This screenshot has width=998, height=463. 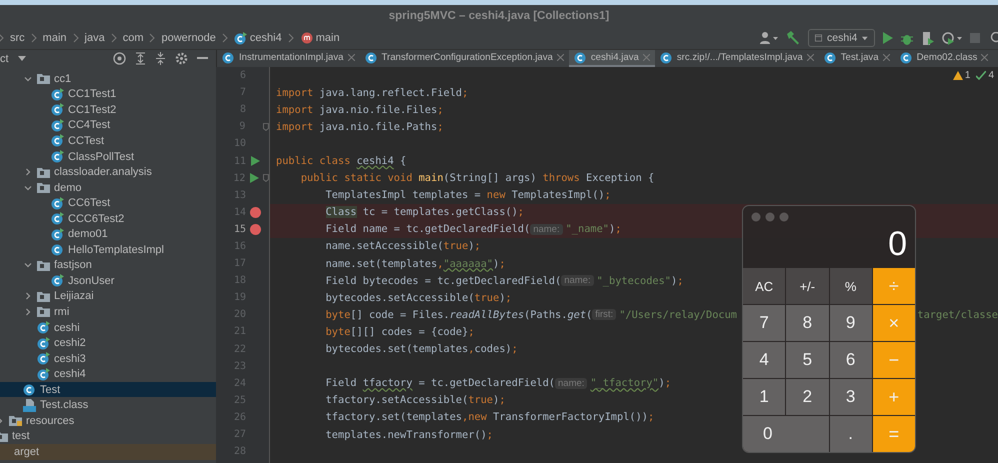 What do you see at coordinates (188, 38) in the screenshot?
I see `breadcrumb-item: powernode` at bounding box center [188, 38].